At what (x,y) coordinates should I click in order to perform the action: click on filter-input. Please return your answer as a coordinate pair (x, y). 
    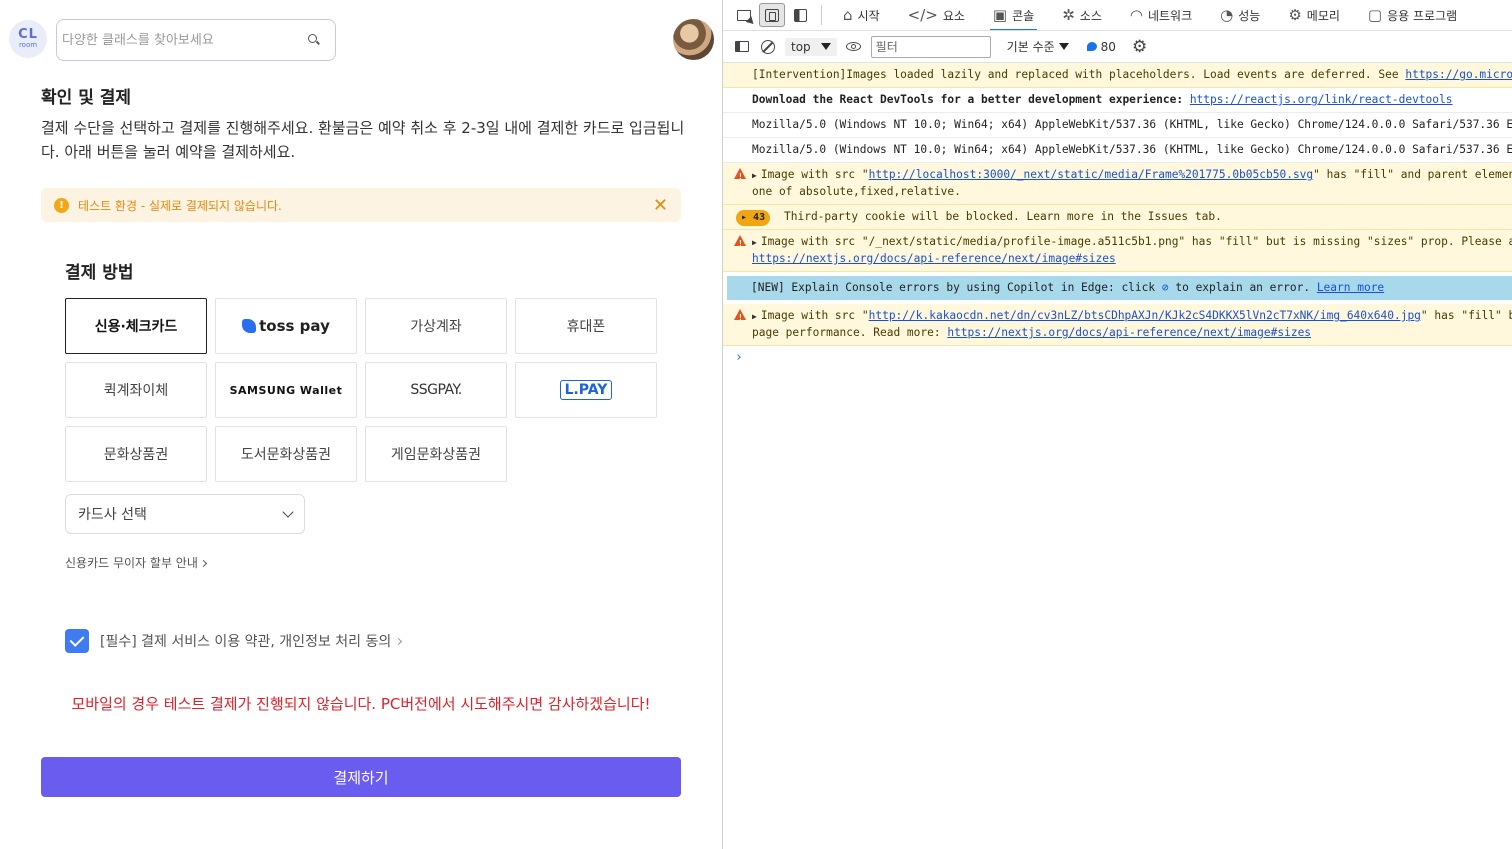
    Looking at the image, I should click on (930, 46).